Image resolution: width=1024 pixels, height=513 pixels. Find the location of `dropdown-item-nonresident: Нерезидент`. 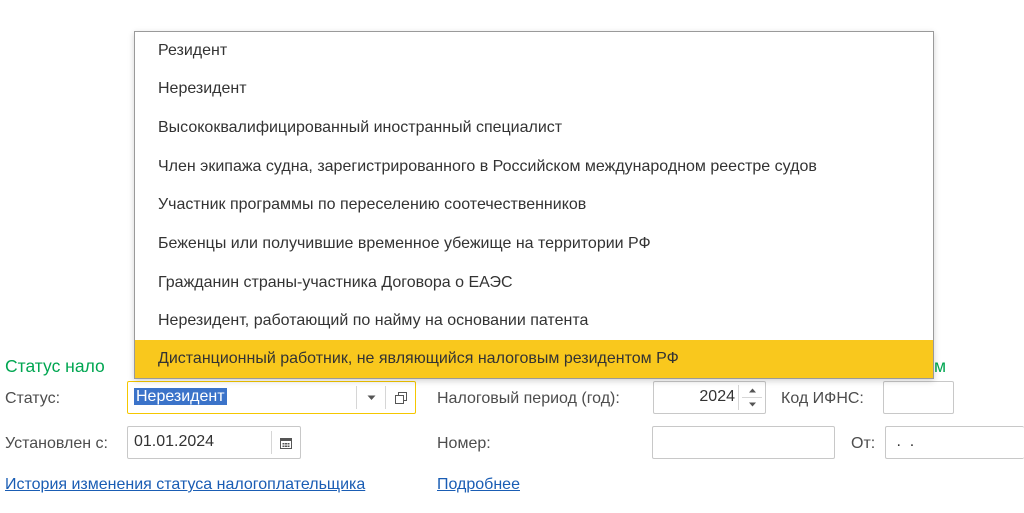

dropdown-item-nonresident: Нерезидент is located at coordinates (534, 89).